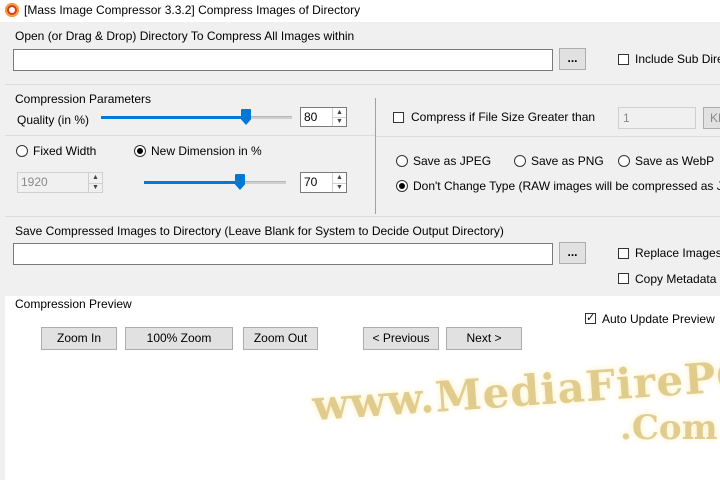  I want to click on fixed-width-spinbox: 1920 ▲ ▼, so click(60, 182).